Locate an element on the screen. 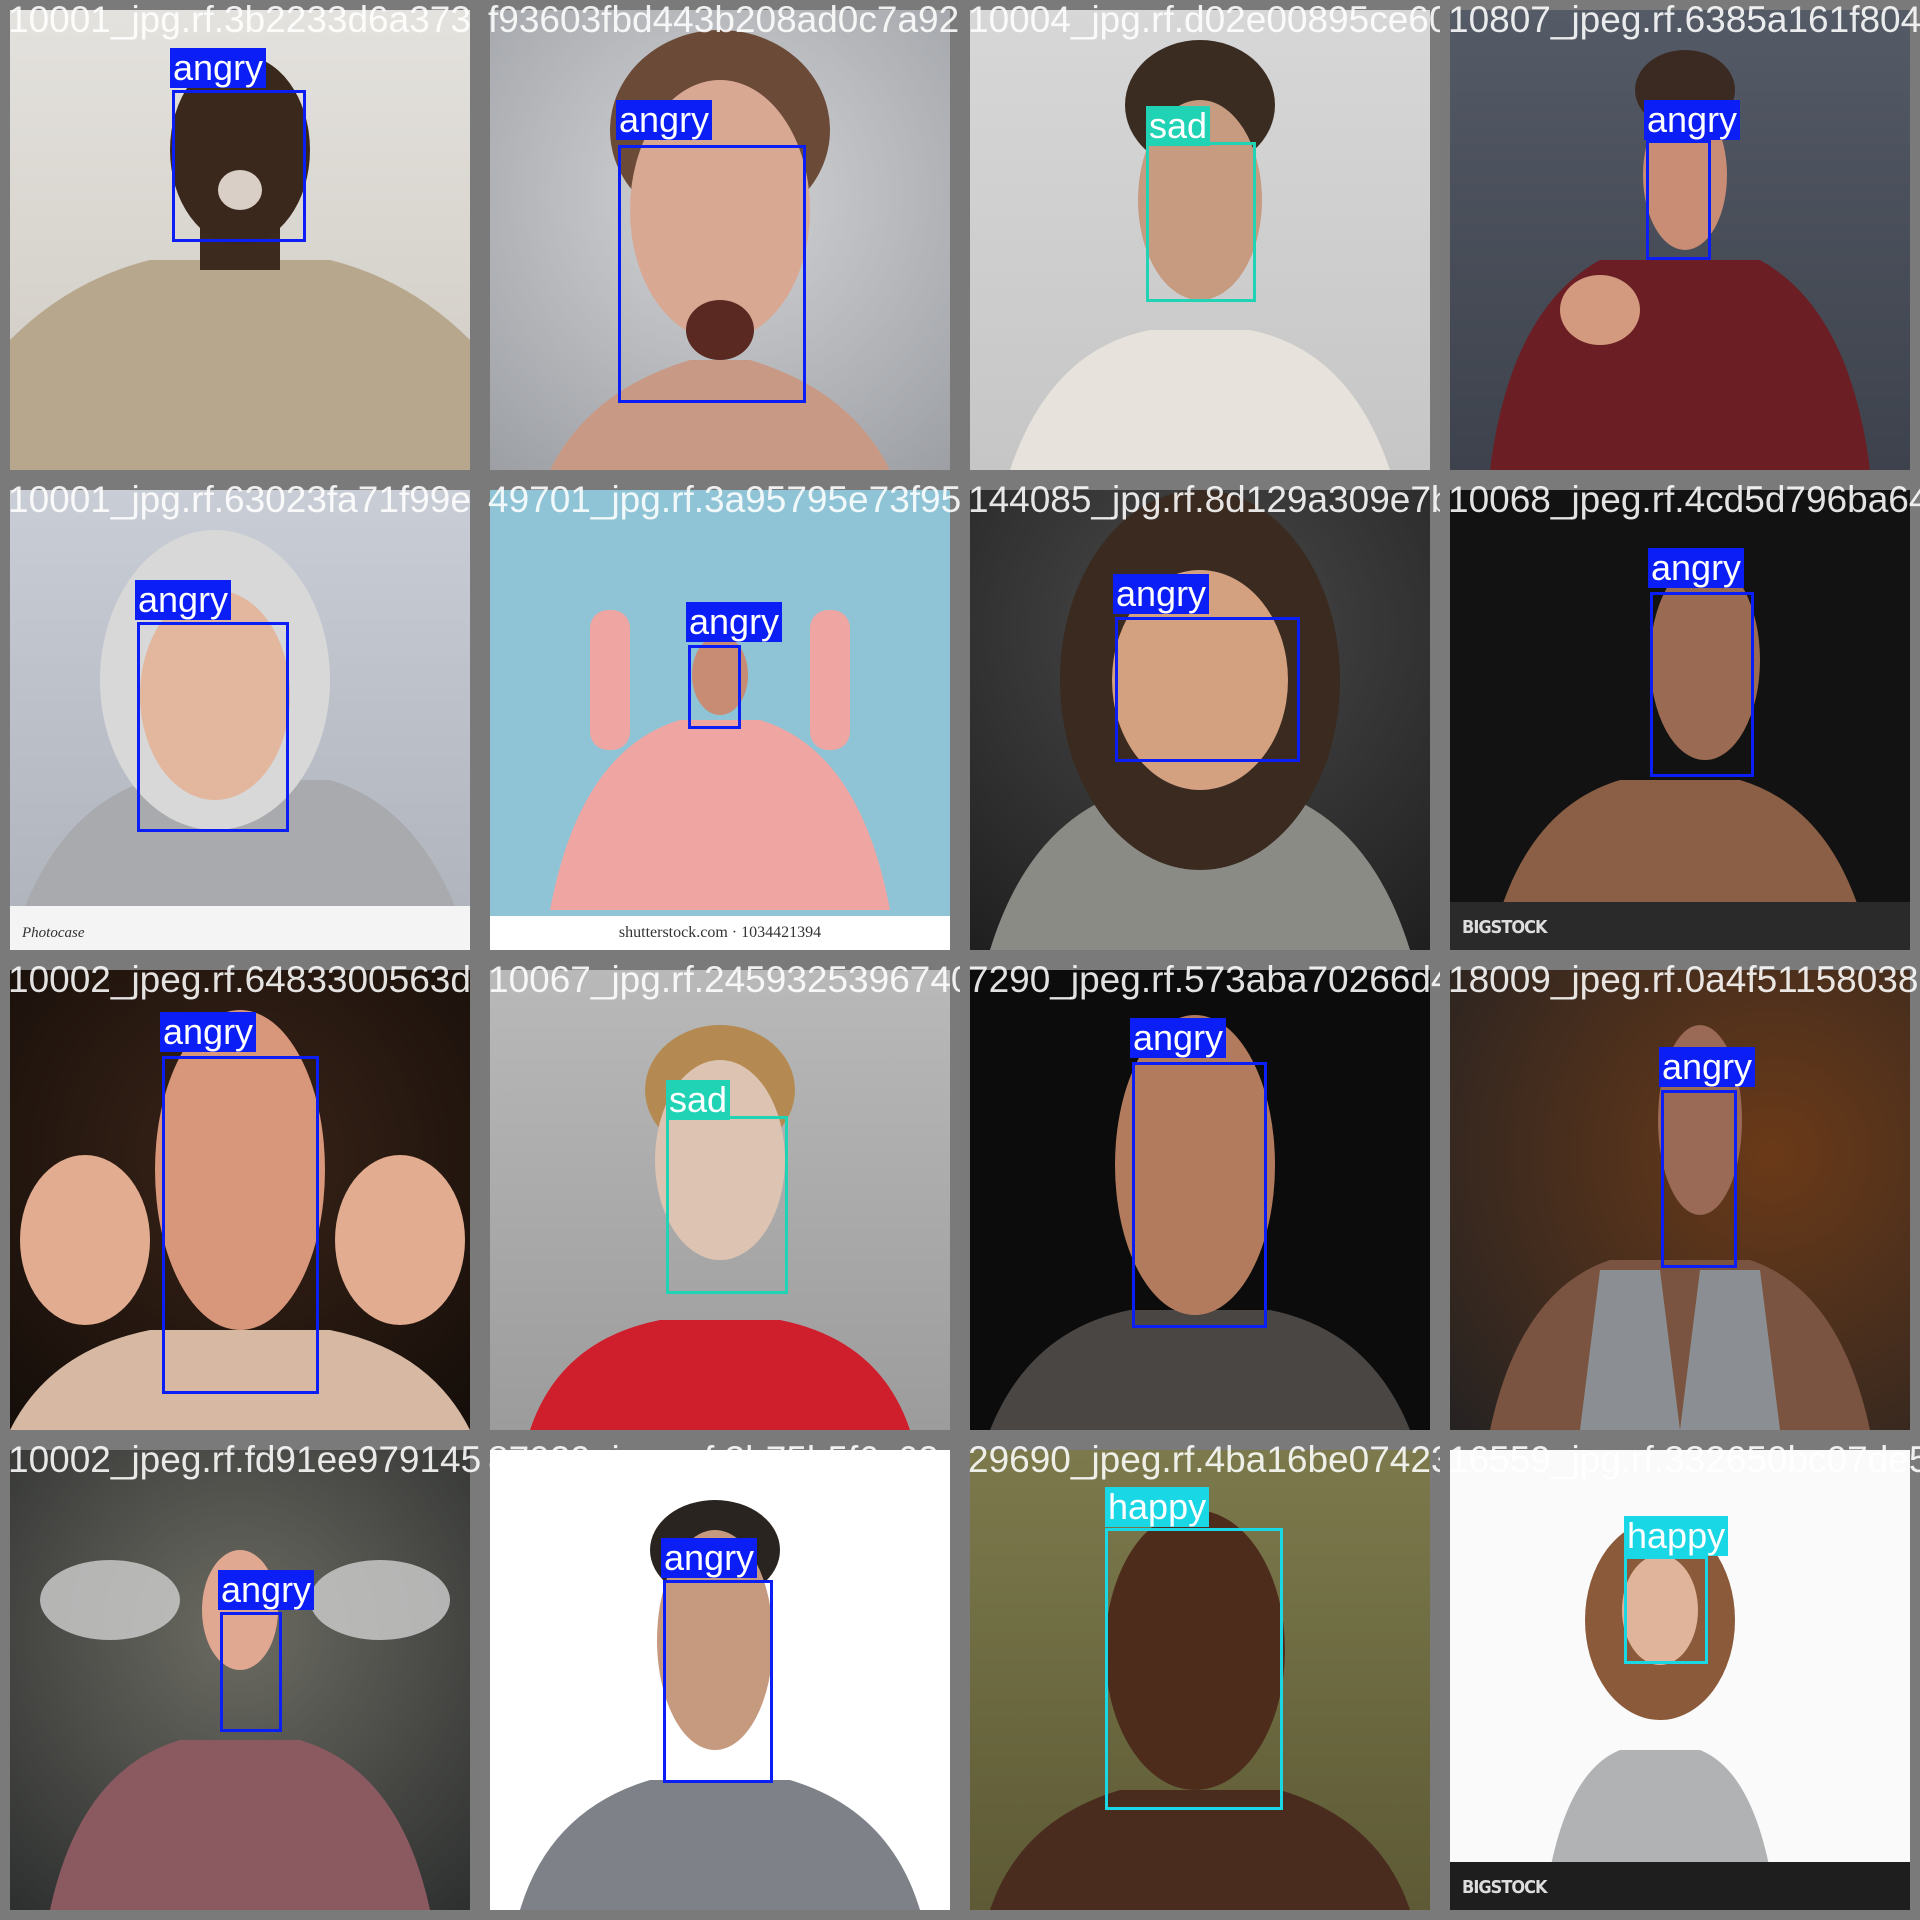  stock-caption: shutterstock.com · 1034421394 is located at coordinates (720, 932).